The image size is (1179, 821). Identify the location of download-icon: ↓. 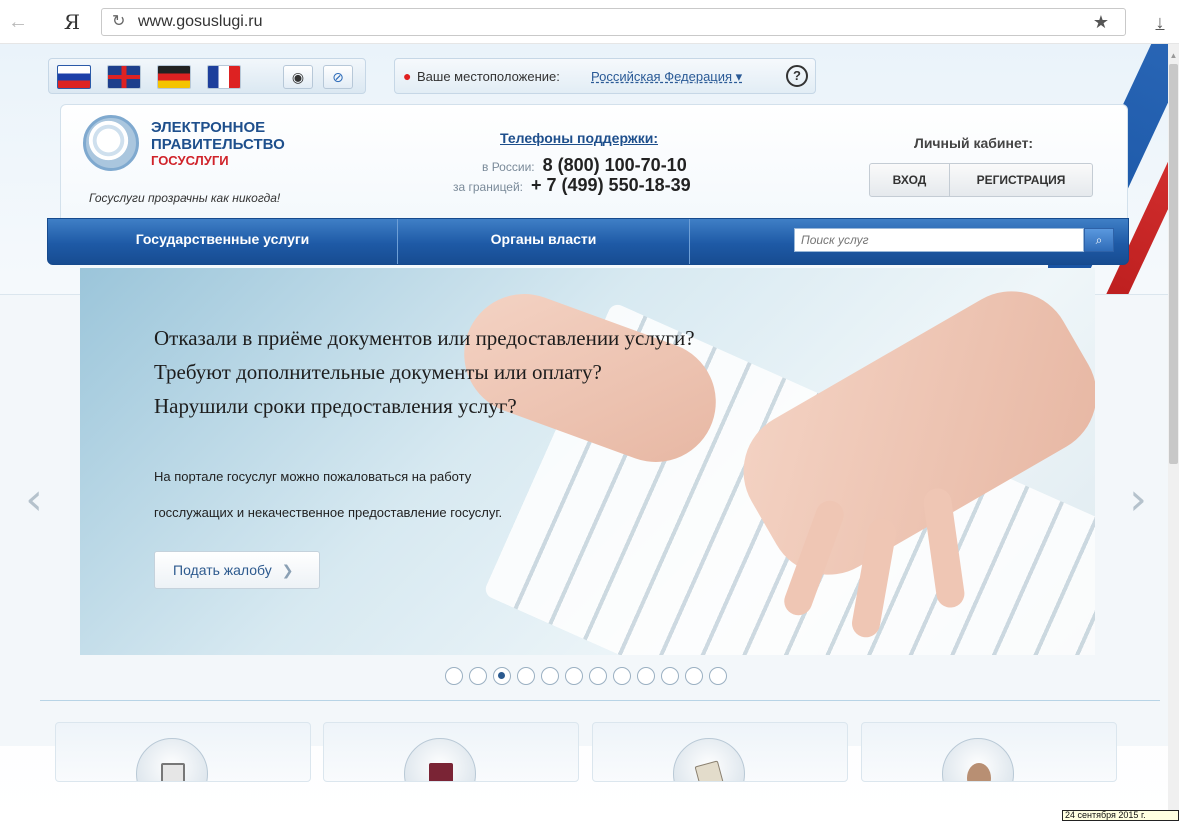
(1160, 22).